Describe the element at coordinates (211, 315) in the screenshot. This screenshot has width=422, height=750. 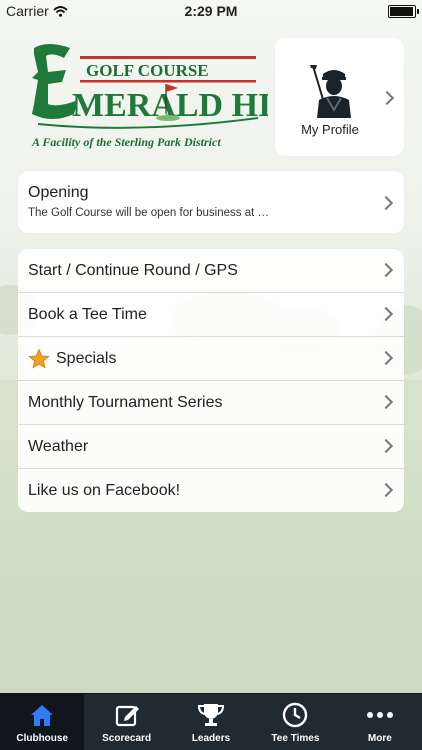
I see `menu-item-book-tee-time: Book a Tee Time` at that location.